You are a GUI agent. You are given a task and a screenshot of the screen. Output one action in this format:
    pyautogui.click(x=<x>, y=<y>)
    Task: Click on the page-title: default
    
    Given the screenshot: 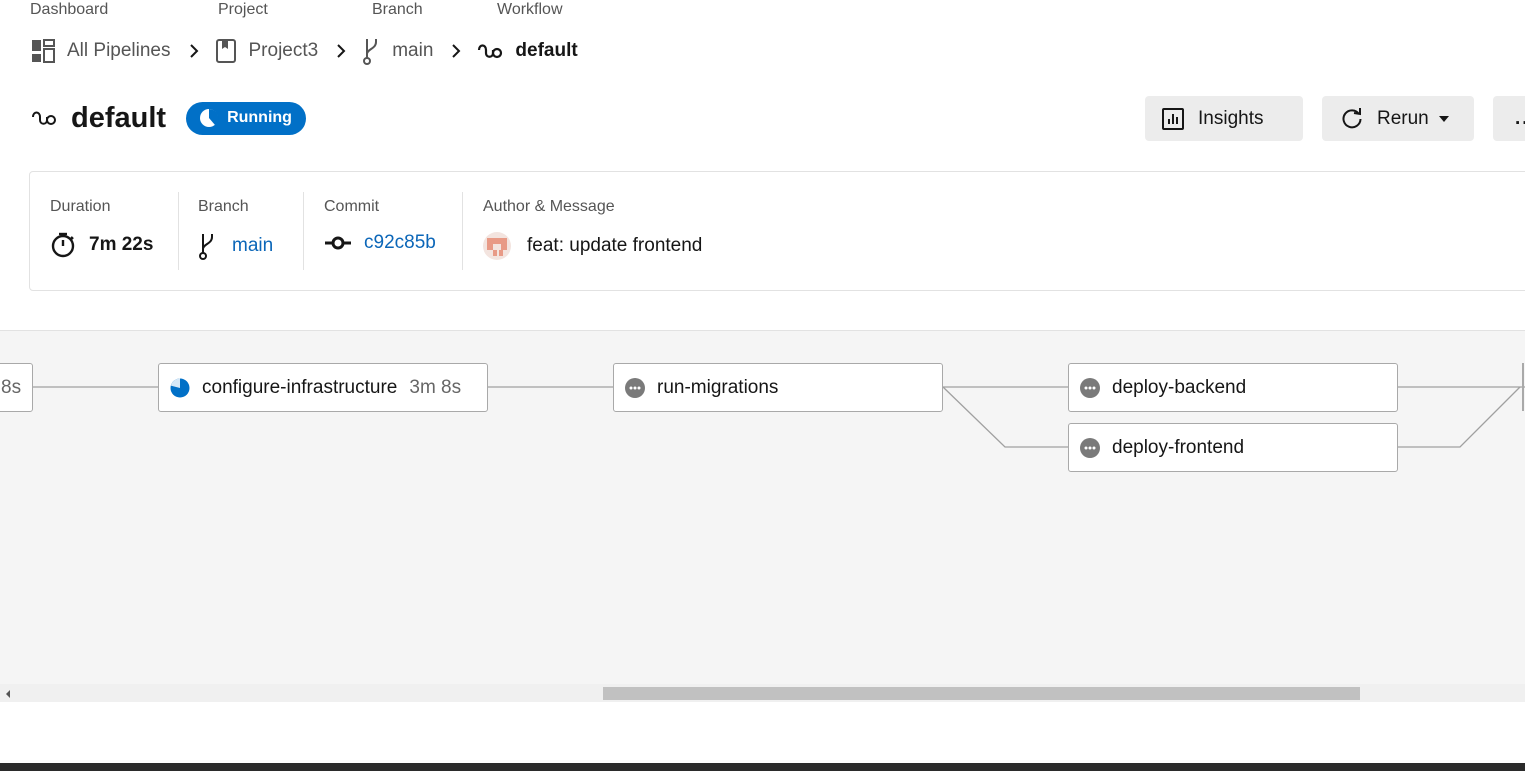 What is the action you would take?
    pyautogui.click(x=119, y=117)
    